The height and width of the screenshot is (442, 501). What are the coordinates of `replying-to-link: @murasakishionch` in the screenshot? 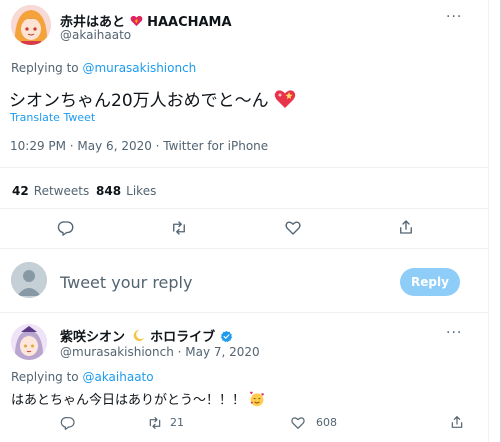 It's located at (139, 68).